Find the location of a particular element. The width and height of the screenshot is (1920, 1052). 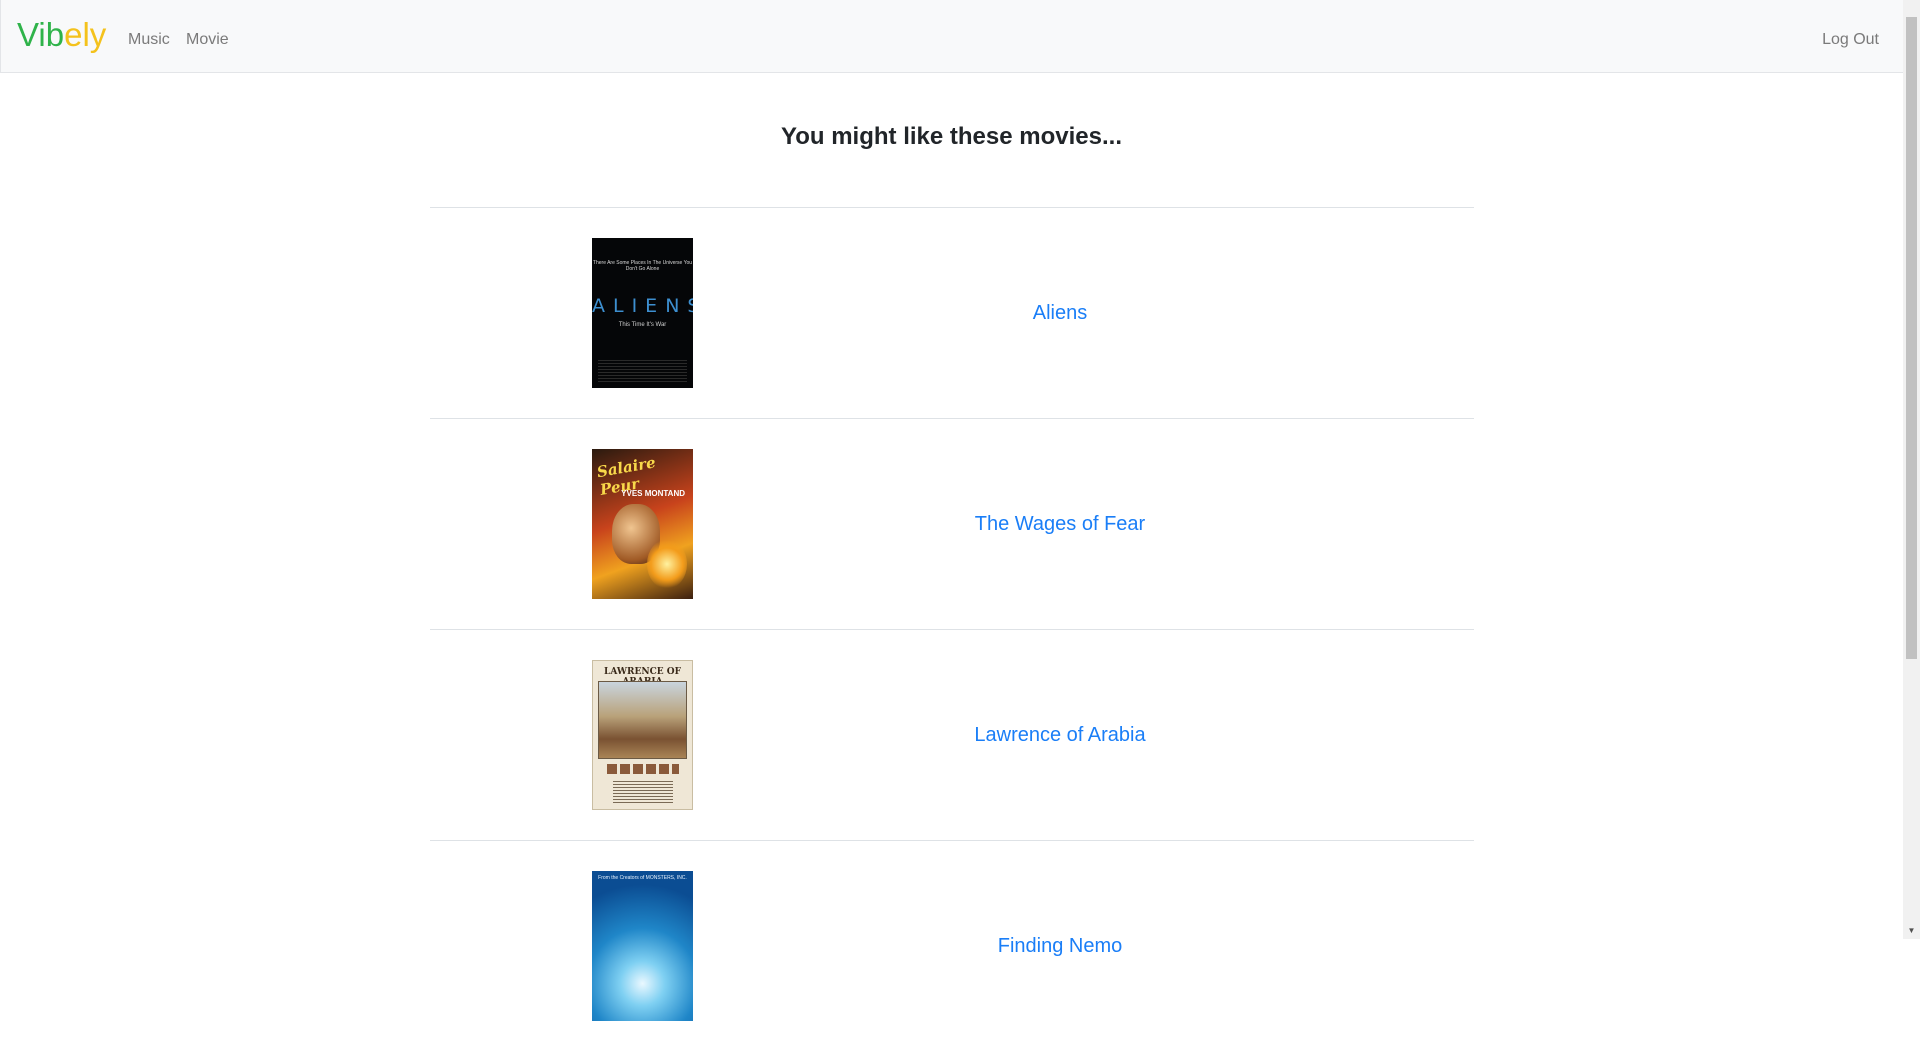

vertical-scrollbar: ▼ is located at coordinates (1911, 469).